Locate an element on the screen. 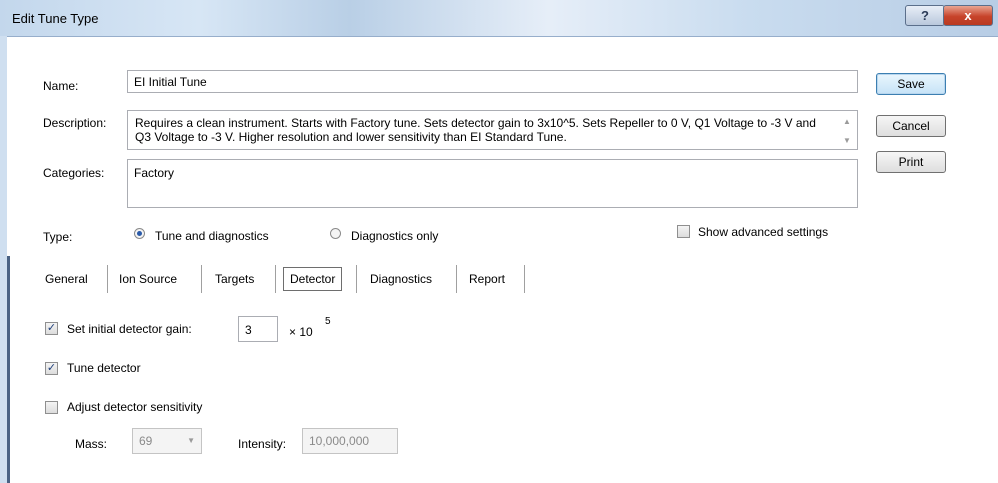  window-title: Edit Tune Type is located at coordinates (55, 18).